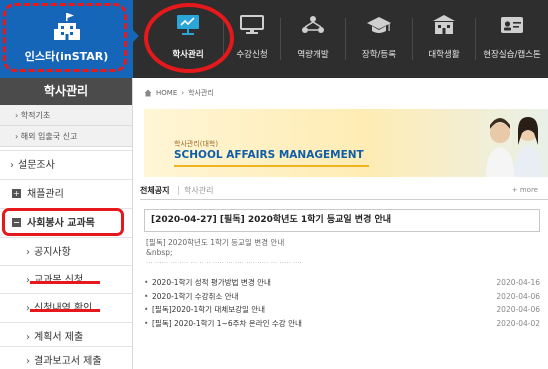  I want to click on nav-item-scholarship: 장학/등록, so click(379, 39).